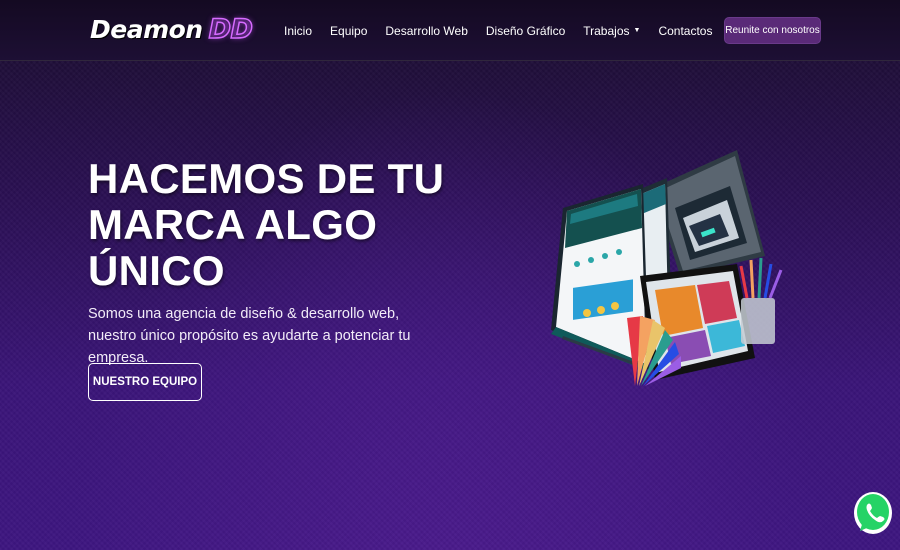 The image size is (900, 550). What do you see at coordinates (231, 29) in the screenshot?
I see `logo-accent-text: DD` at bounding box center [231, 29].